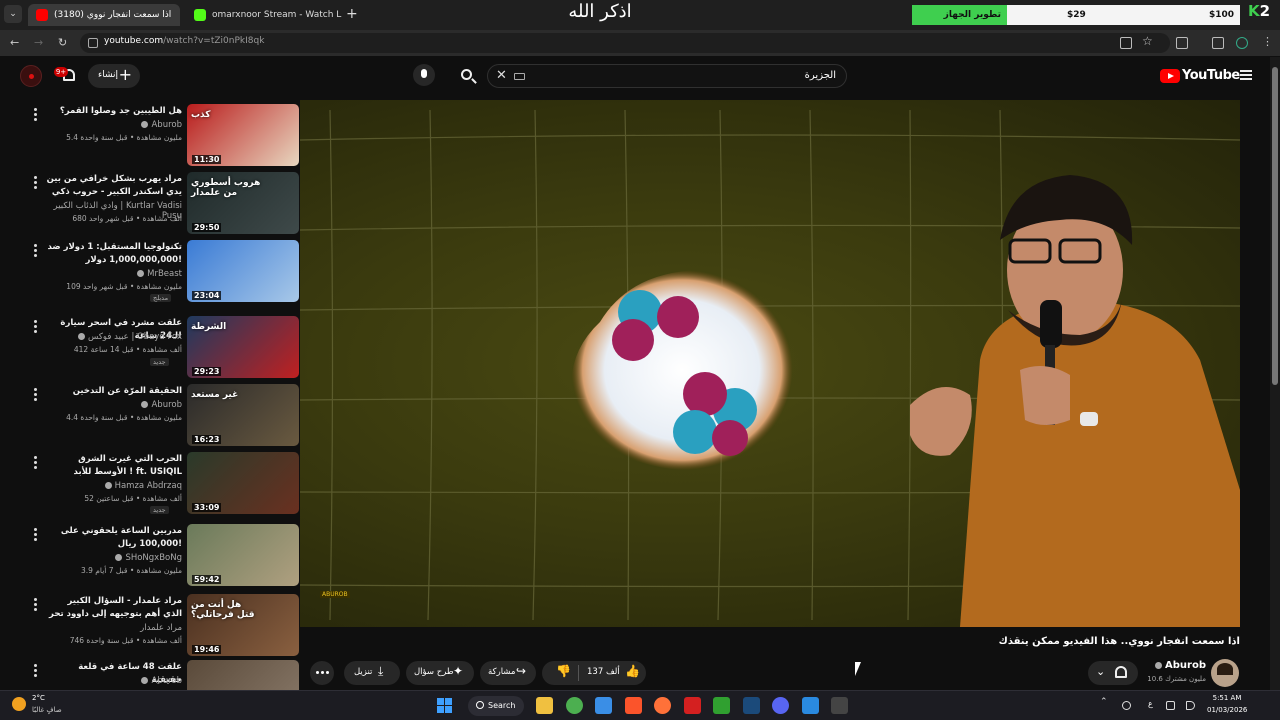 This screenshot has width=1280, height=720. What do you see at coordinates (93, 43) in the screenshot?
I see `site-info-icon` at bounding box center [93, 43].